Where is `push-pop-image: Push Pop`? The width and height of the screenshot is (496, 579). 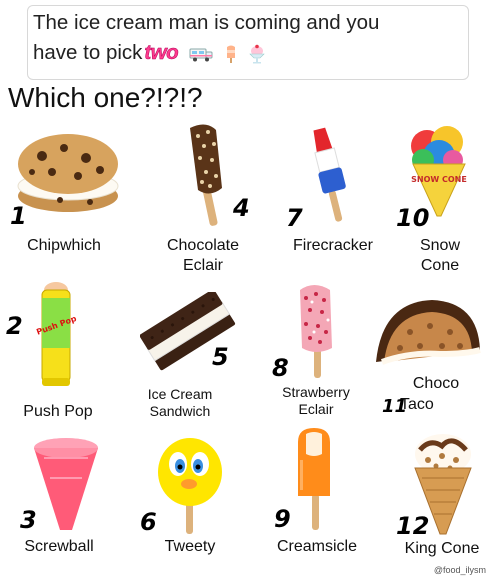
push-pop-image: Push Pop is located at coordinates (56, 334).